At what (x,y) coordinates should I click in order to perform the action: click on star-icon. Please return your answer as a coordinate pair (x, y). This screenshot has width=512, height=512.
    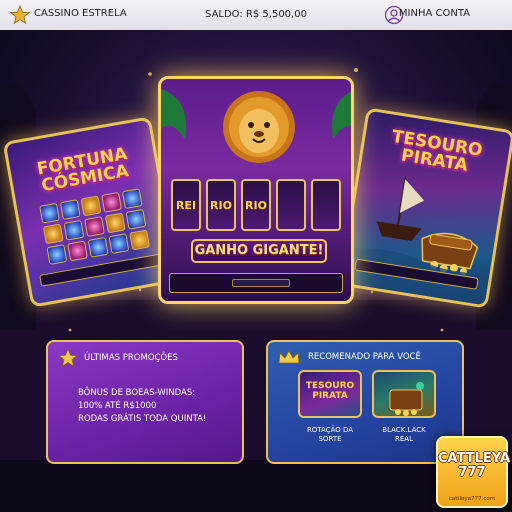
    Looking at the image, I should click on (68, 358).